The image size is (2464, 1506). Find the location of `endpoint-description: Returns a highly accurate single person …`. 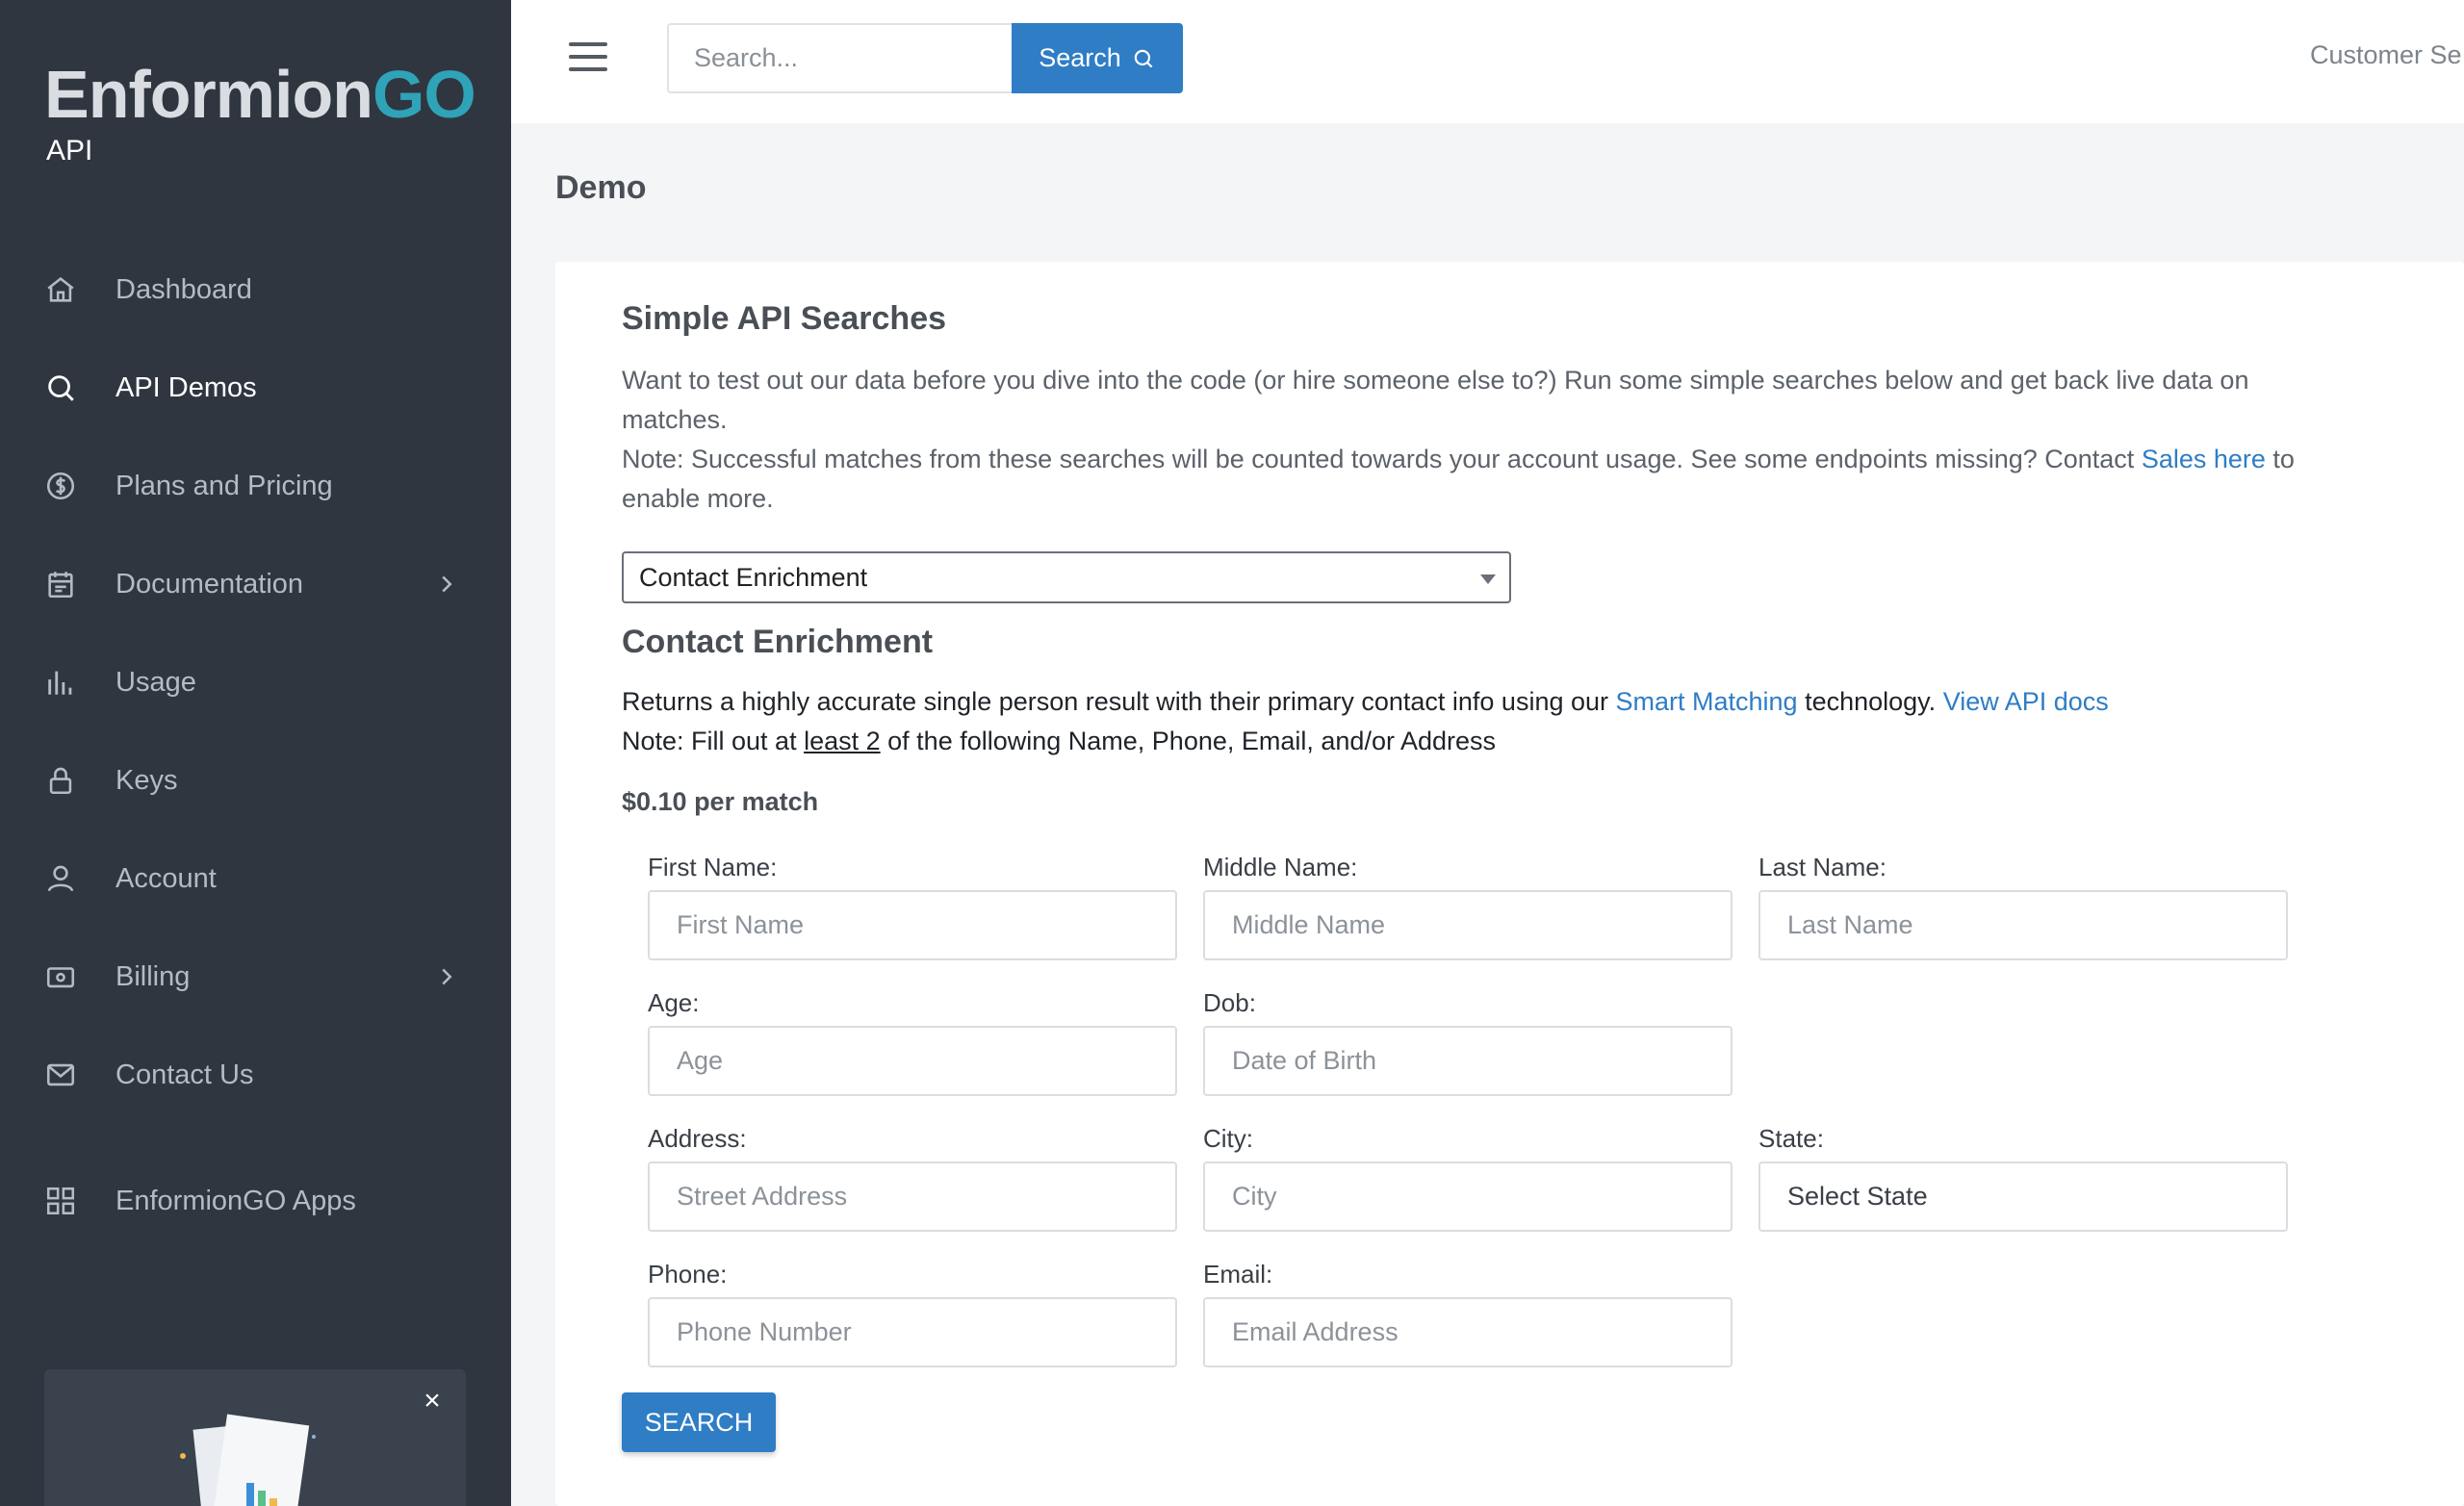

endpoint-description: Returns a highly accurate single person … is located at coordinates (1365, 721).